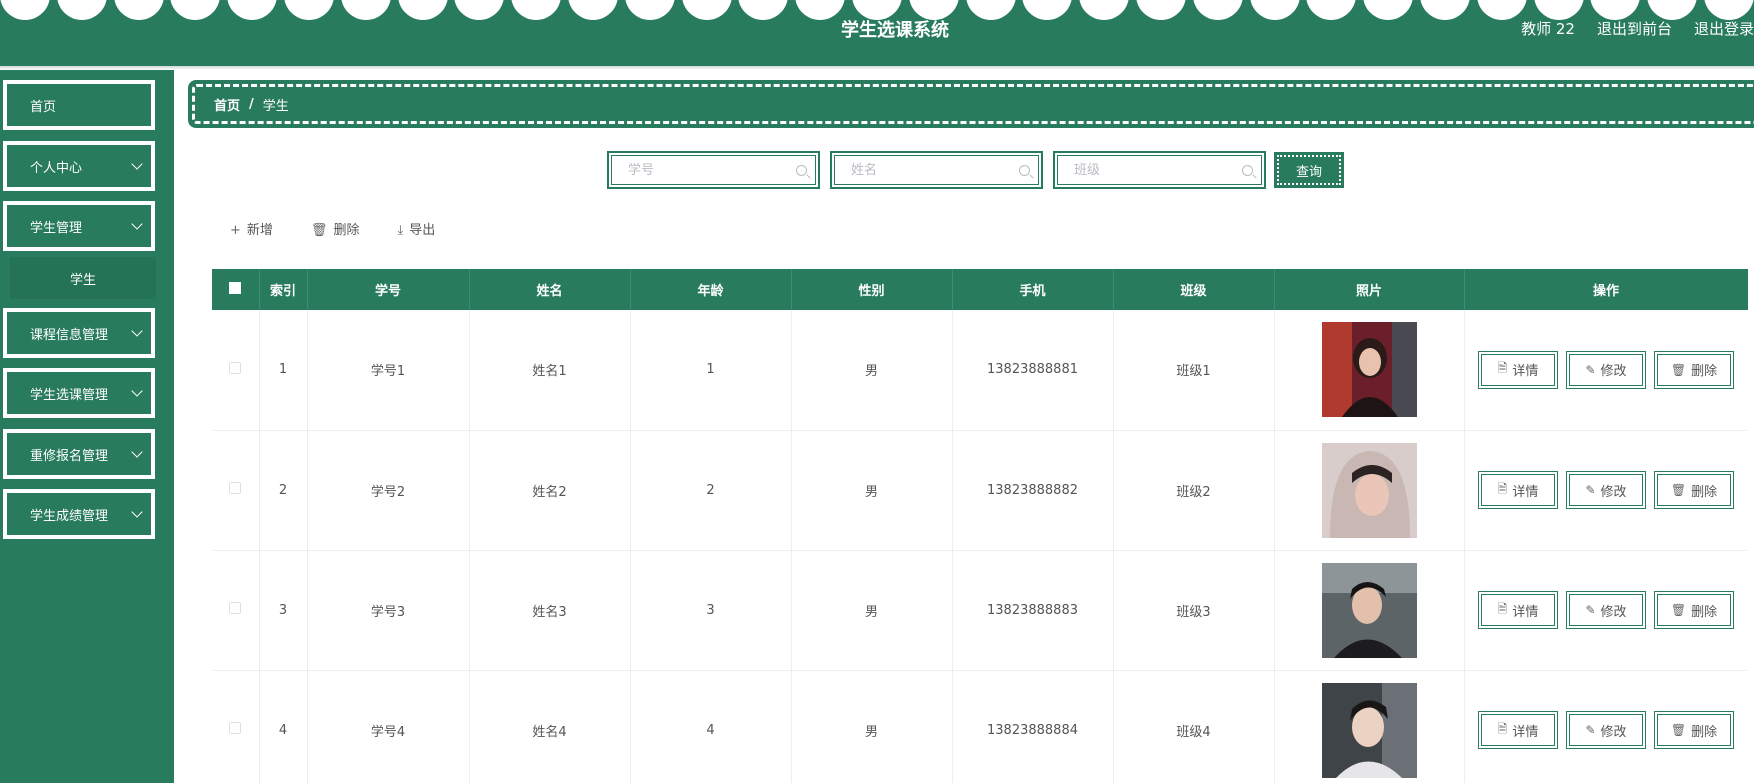 Image resolution: width=1754 pixels, height=783 pixels. Describe the element at coordinates (1194, 726) in the screenshot. I see `cell-class: 班级4` at that location.